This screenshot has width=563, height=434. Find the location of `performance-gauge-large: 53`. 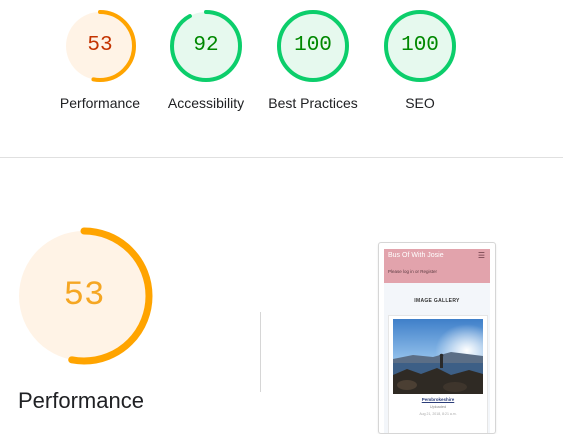

performance-gauge-large: 53 is located at coordinates (84, 296).